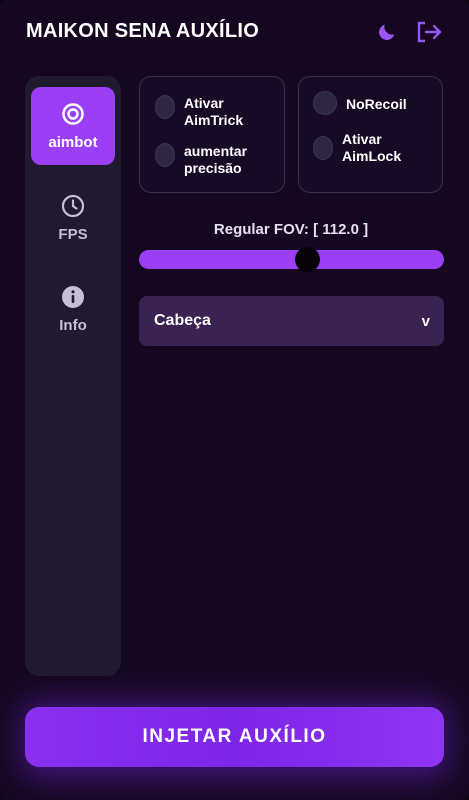  I want to click on option-label: Ativar AimTrick, so click(214, 111).